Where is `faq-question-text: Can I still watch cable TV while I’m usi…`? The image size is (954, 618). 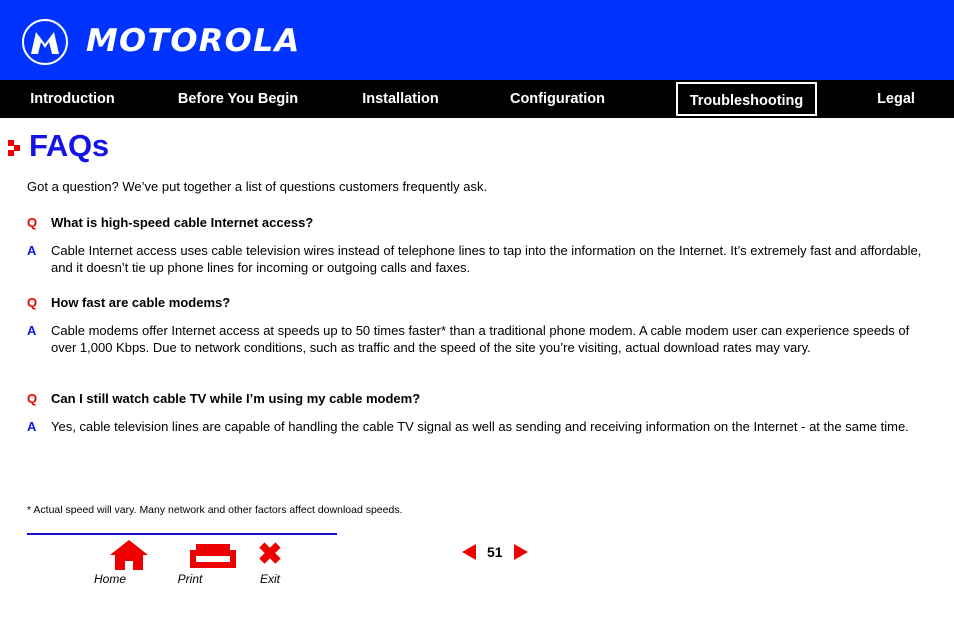 faq-question-text: Can I still watch cable TV while I’m usi… is located at coordinates (236, 398).